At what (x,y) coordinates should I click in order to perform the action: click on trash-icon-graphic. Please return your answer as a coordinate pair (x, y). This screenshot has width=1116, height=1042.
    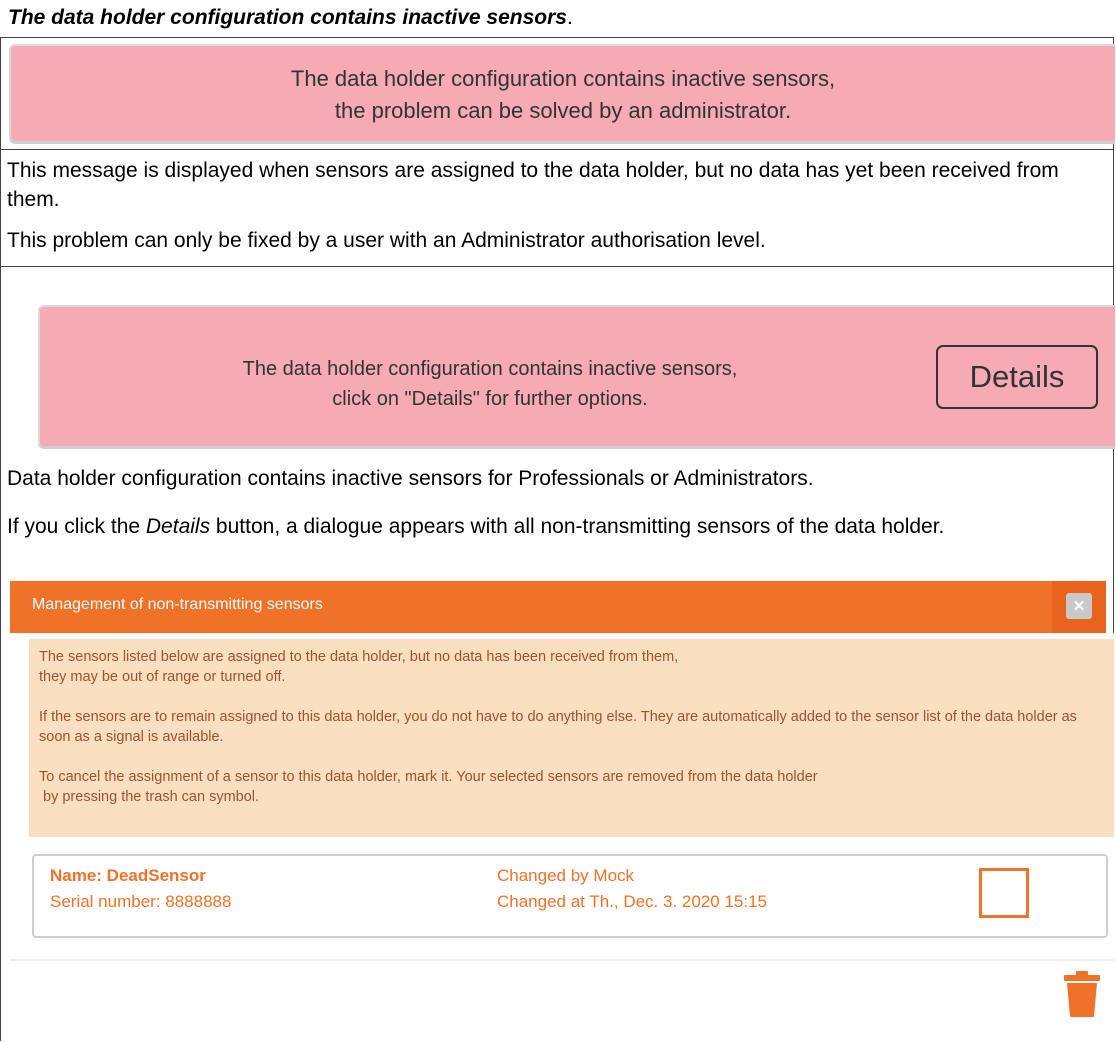
    Looking at the image, I should click on (1082, 994).